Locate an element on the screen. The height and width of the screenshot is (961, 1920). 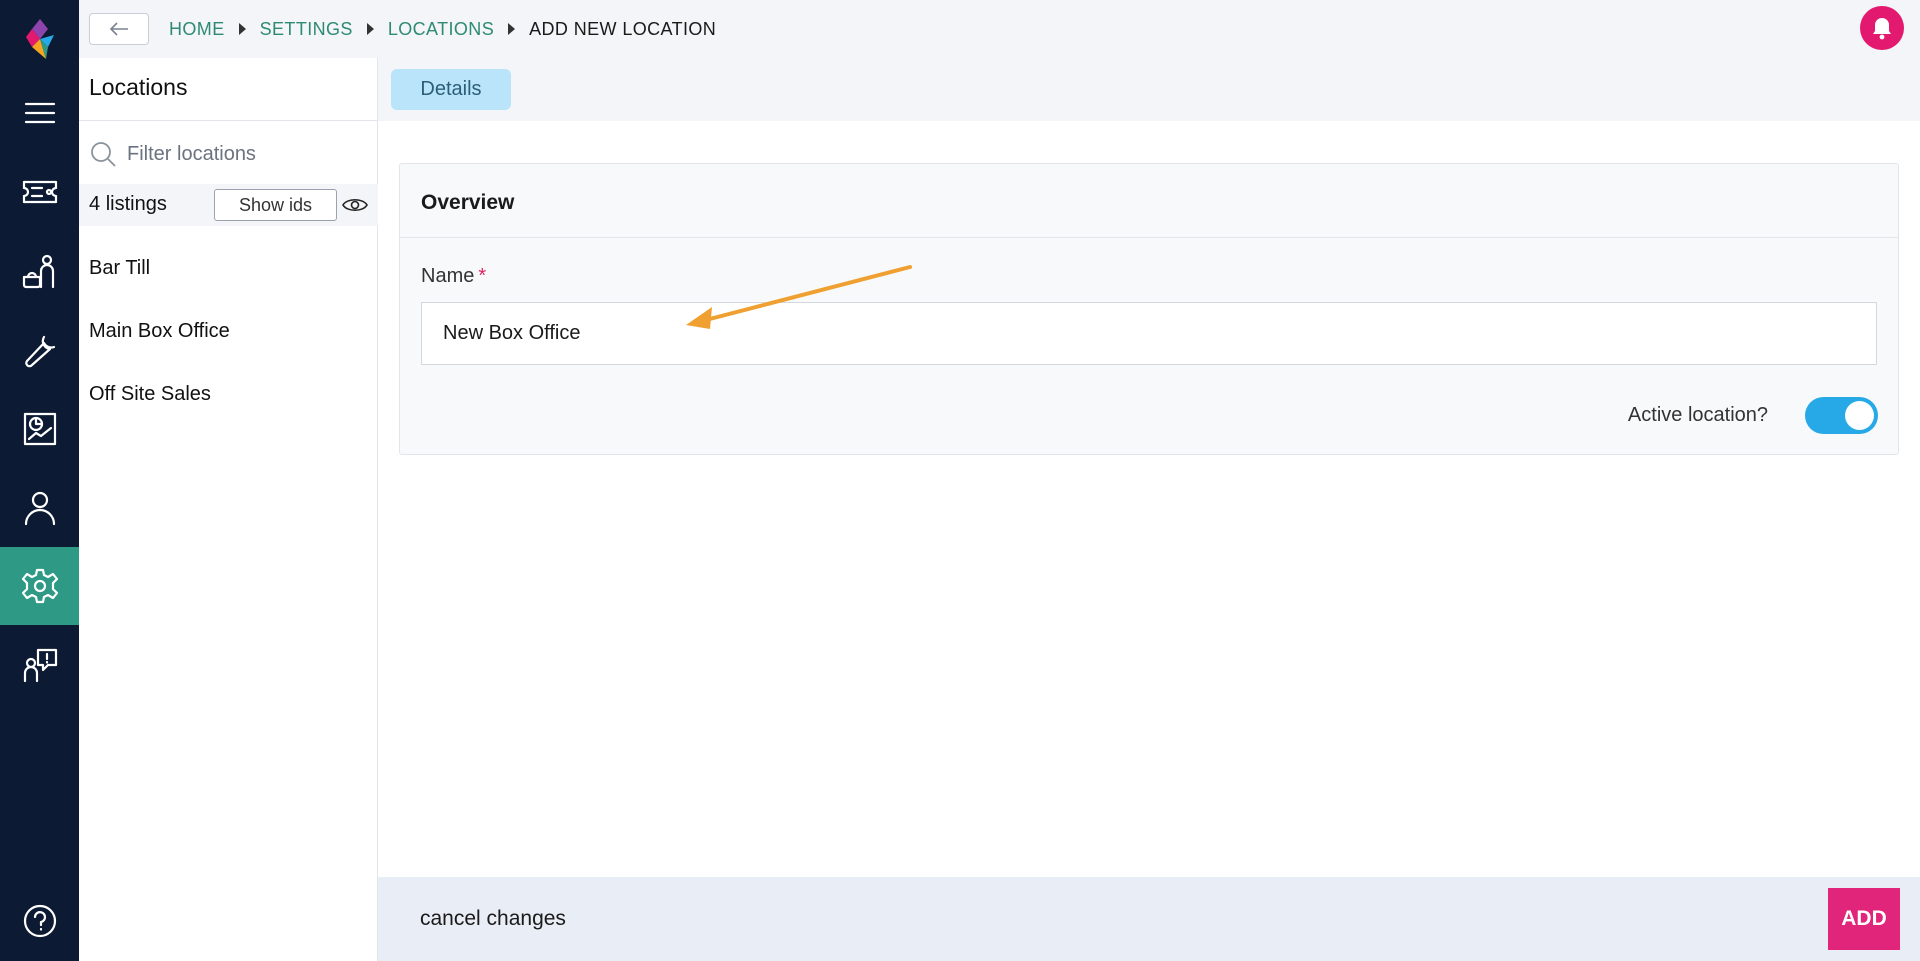
breadcrumb-settings: SETTINGS is located at coordinates (306, 29).